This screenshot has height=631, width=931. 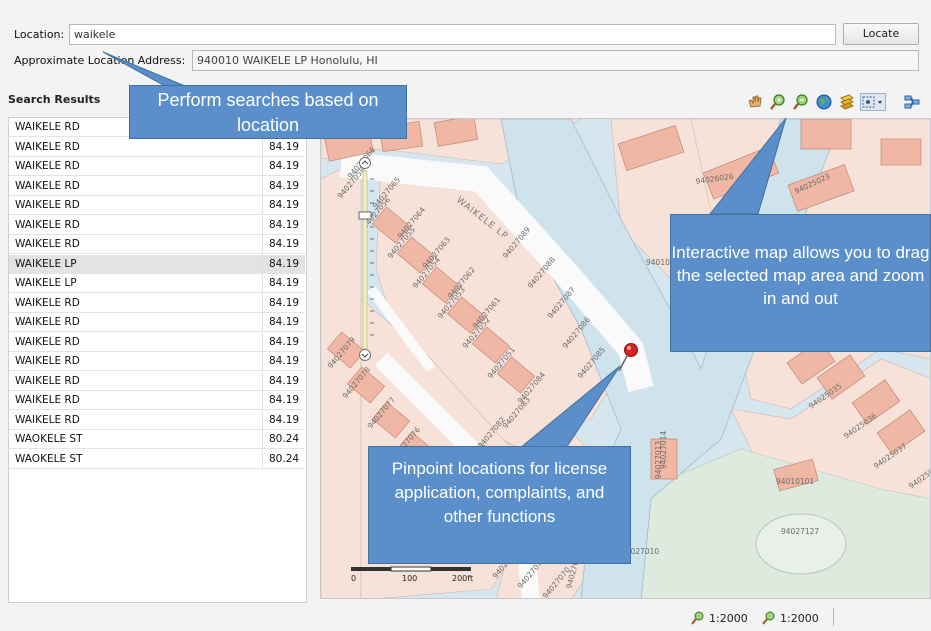 What do you see at coordinates (824, 102) in the screenshot?
I see `globe-icon` at bounding box center [824, 102].